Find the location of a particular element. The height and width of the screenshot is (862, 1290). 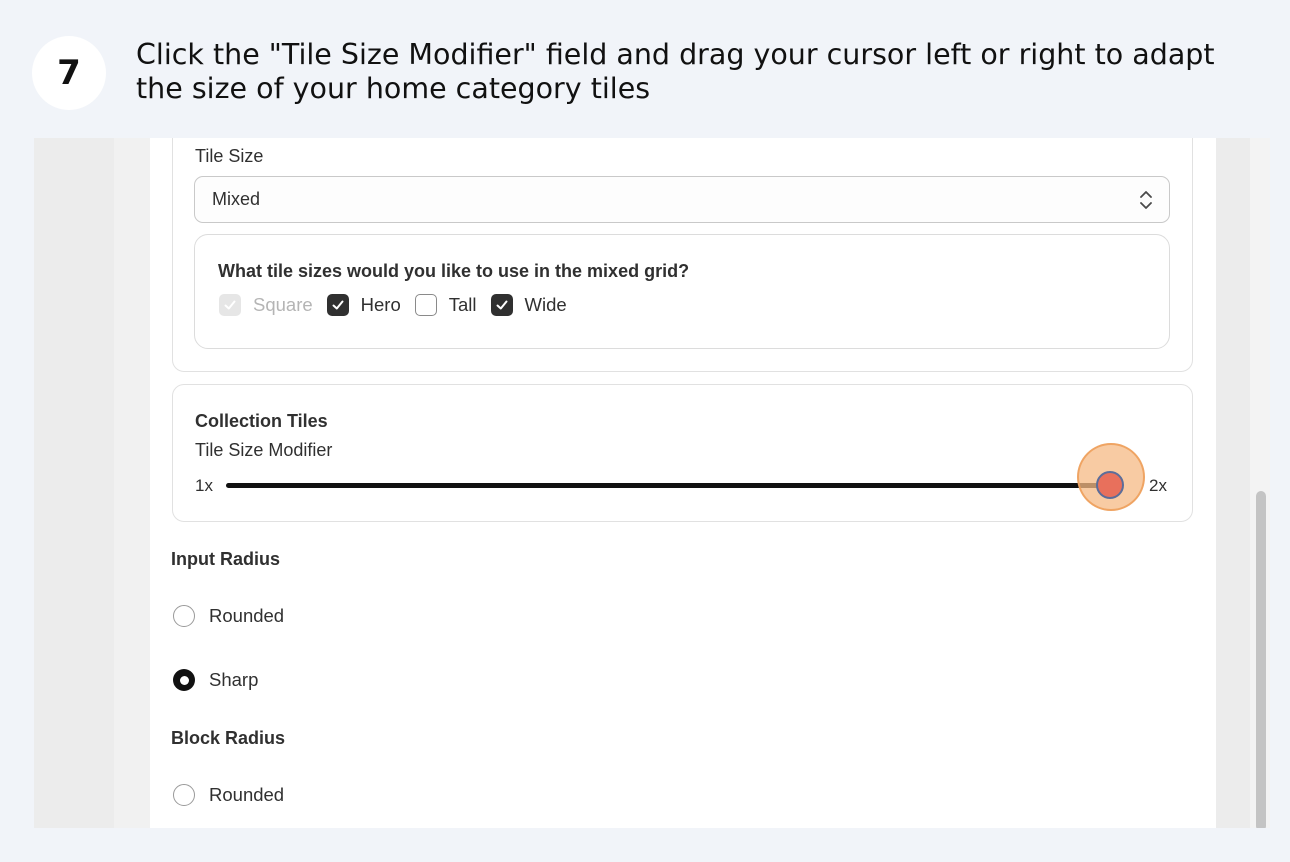

radio-label: Sharp is located at coordinates (233, 680).